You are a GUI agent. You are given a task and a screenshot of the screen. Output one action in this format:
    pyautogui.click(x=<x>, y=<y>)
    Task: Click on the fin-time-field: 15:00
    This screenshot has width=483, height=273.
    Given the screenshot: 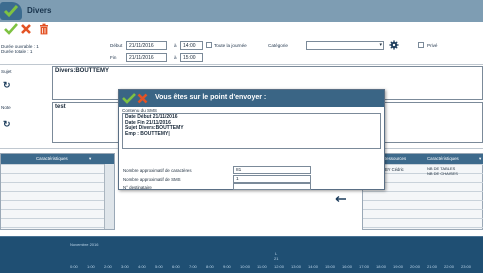 What is the action you would take?
    pyautogui.click(x=191, y=57)
    